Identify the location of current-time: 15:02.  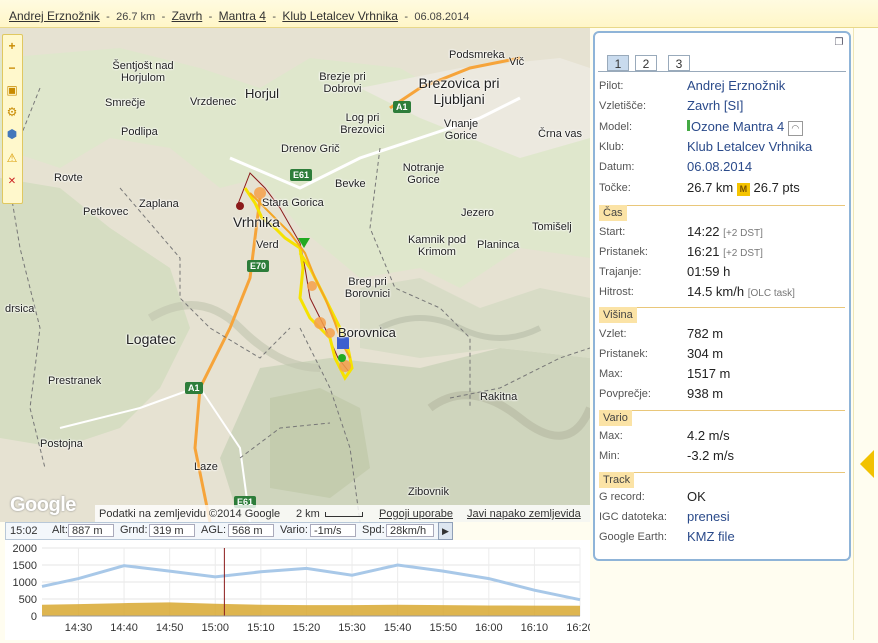
(24, 531).